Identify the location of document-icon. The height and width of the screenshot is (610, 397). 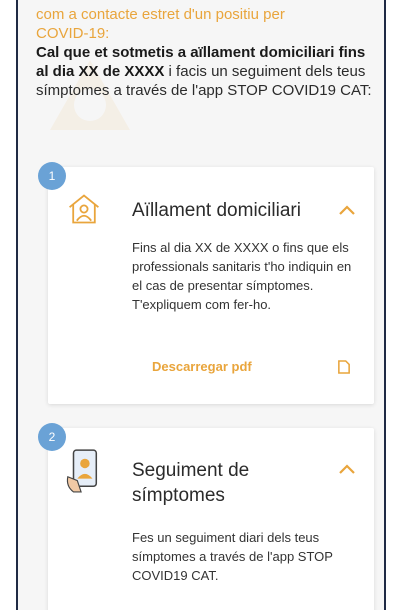
(344, 367).